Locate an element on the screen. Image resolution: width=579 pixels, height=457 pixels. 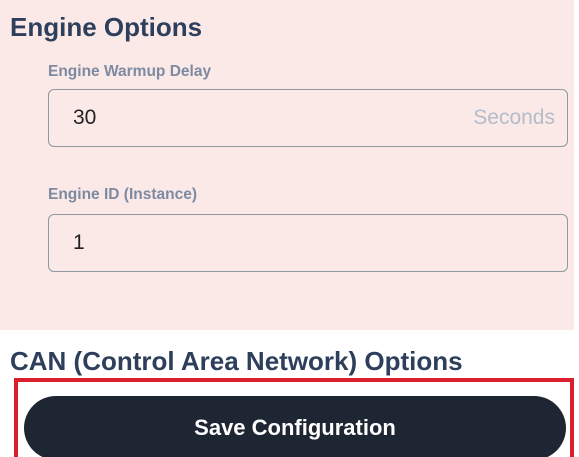
can-options-heading: CAN (Control Area Network) Options is located at coordinates (236, 361).